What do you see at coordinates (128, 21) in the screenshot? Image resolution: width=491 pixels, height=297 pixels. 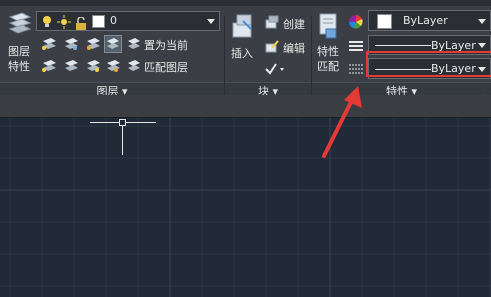 I see `layer-dropdown: 0` at bounding box center [128, 21].